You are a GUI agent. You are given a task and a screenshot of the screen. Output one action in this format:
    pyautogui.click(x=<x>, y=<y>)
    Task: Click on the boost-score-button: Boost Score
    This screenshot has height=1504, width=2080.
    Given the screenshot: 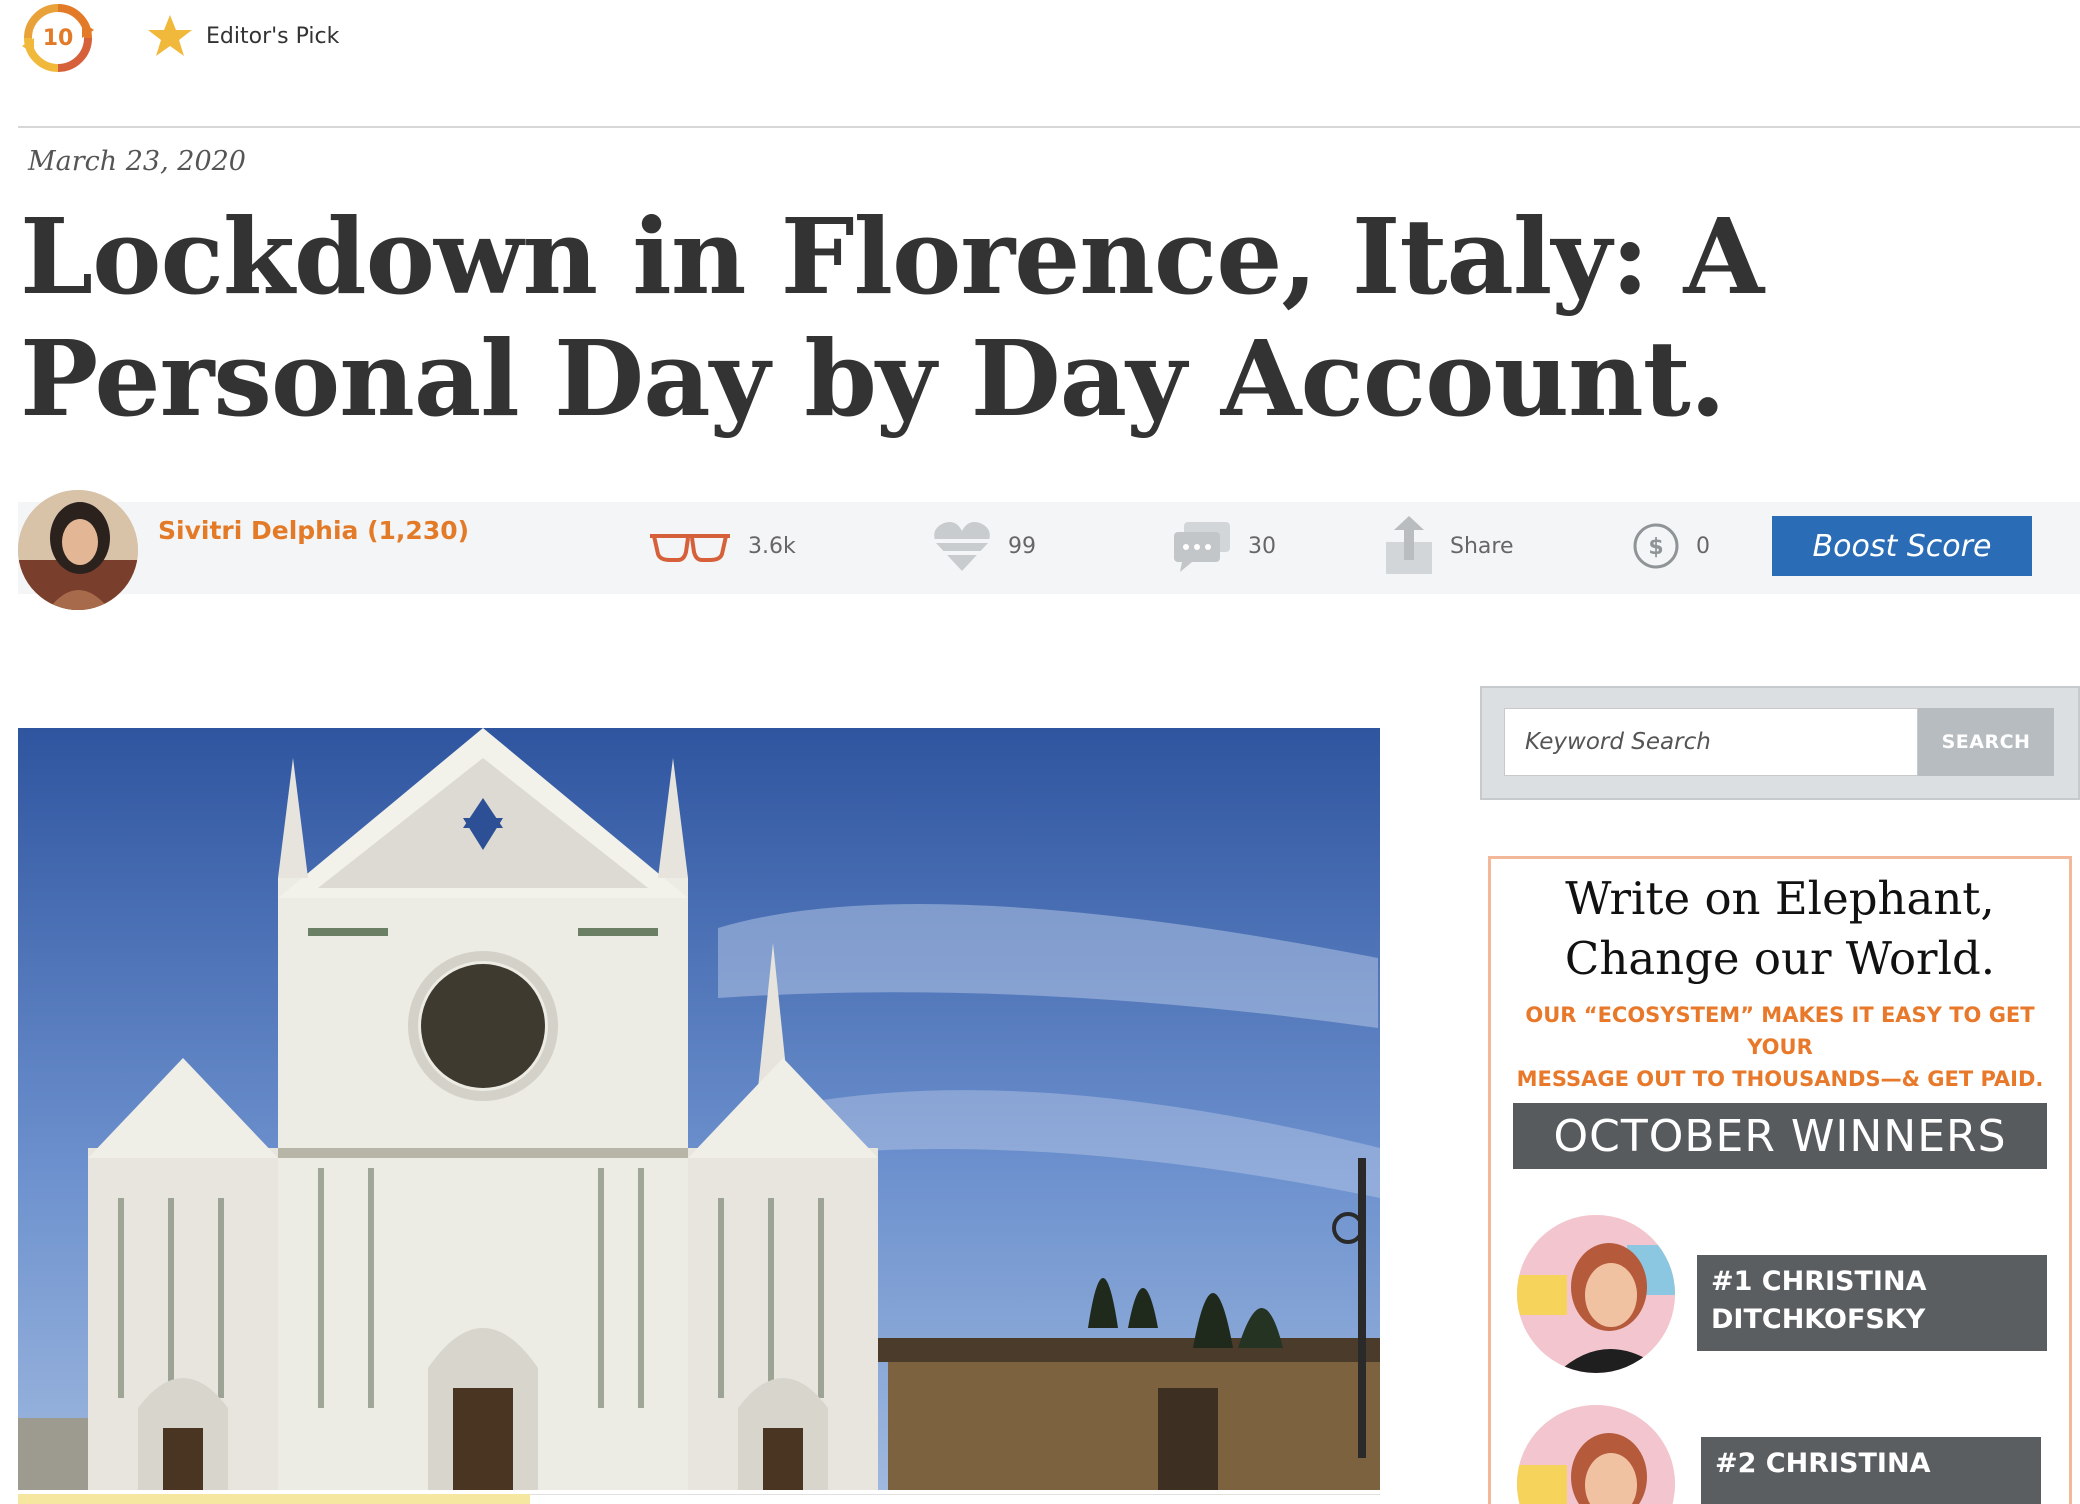 What is the action you would take?
    pyautogui.click(x=1902, y=546)
    